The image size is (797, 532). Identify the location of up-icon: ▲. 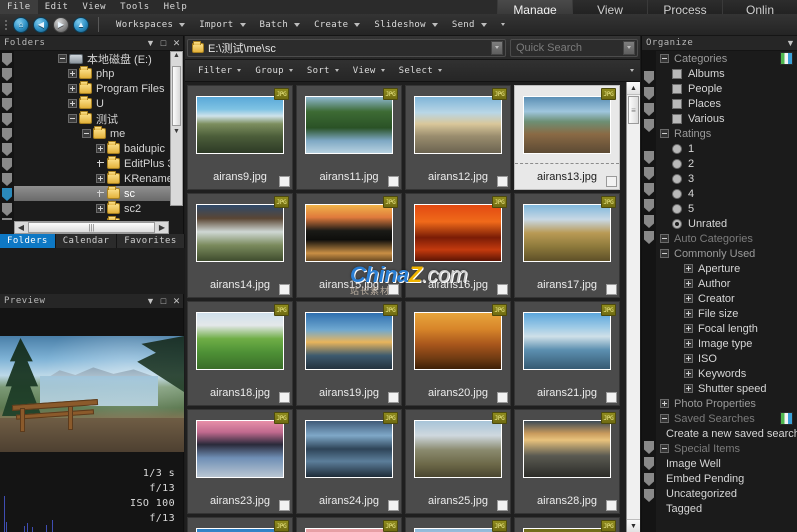
(81, 24).